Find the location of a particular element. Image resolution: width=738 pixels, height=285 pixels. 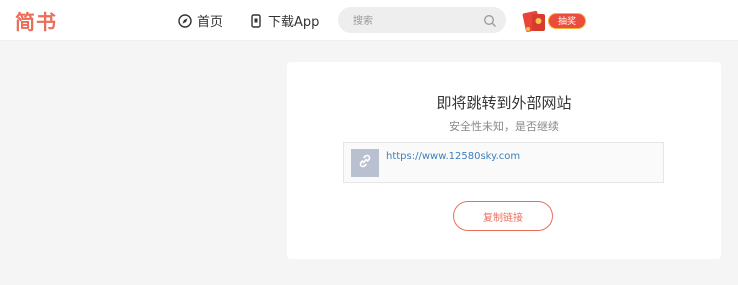

link-icon is located at coordinates (365, 163).